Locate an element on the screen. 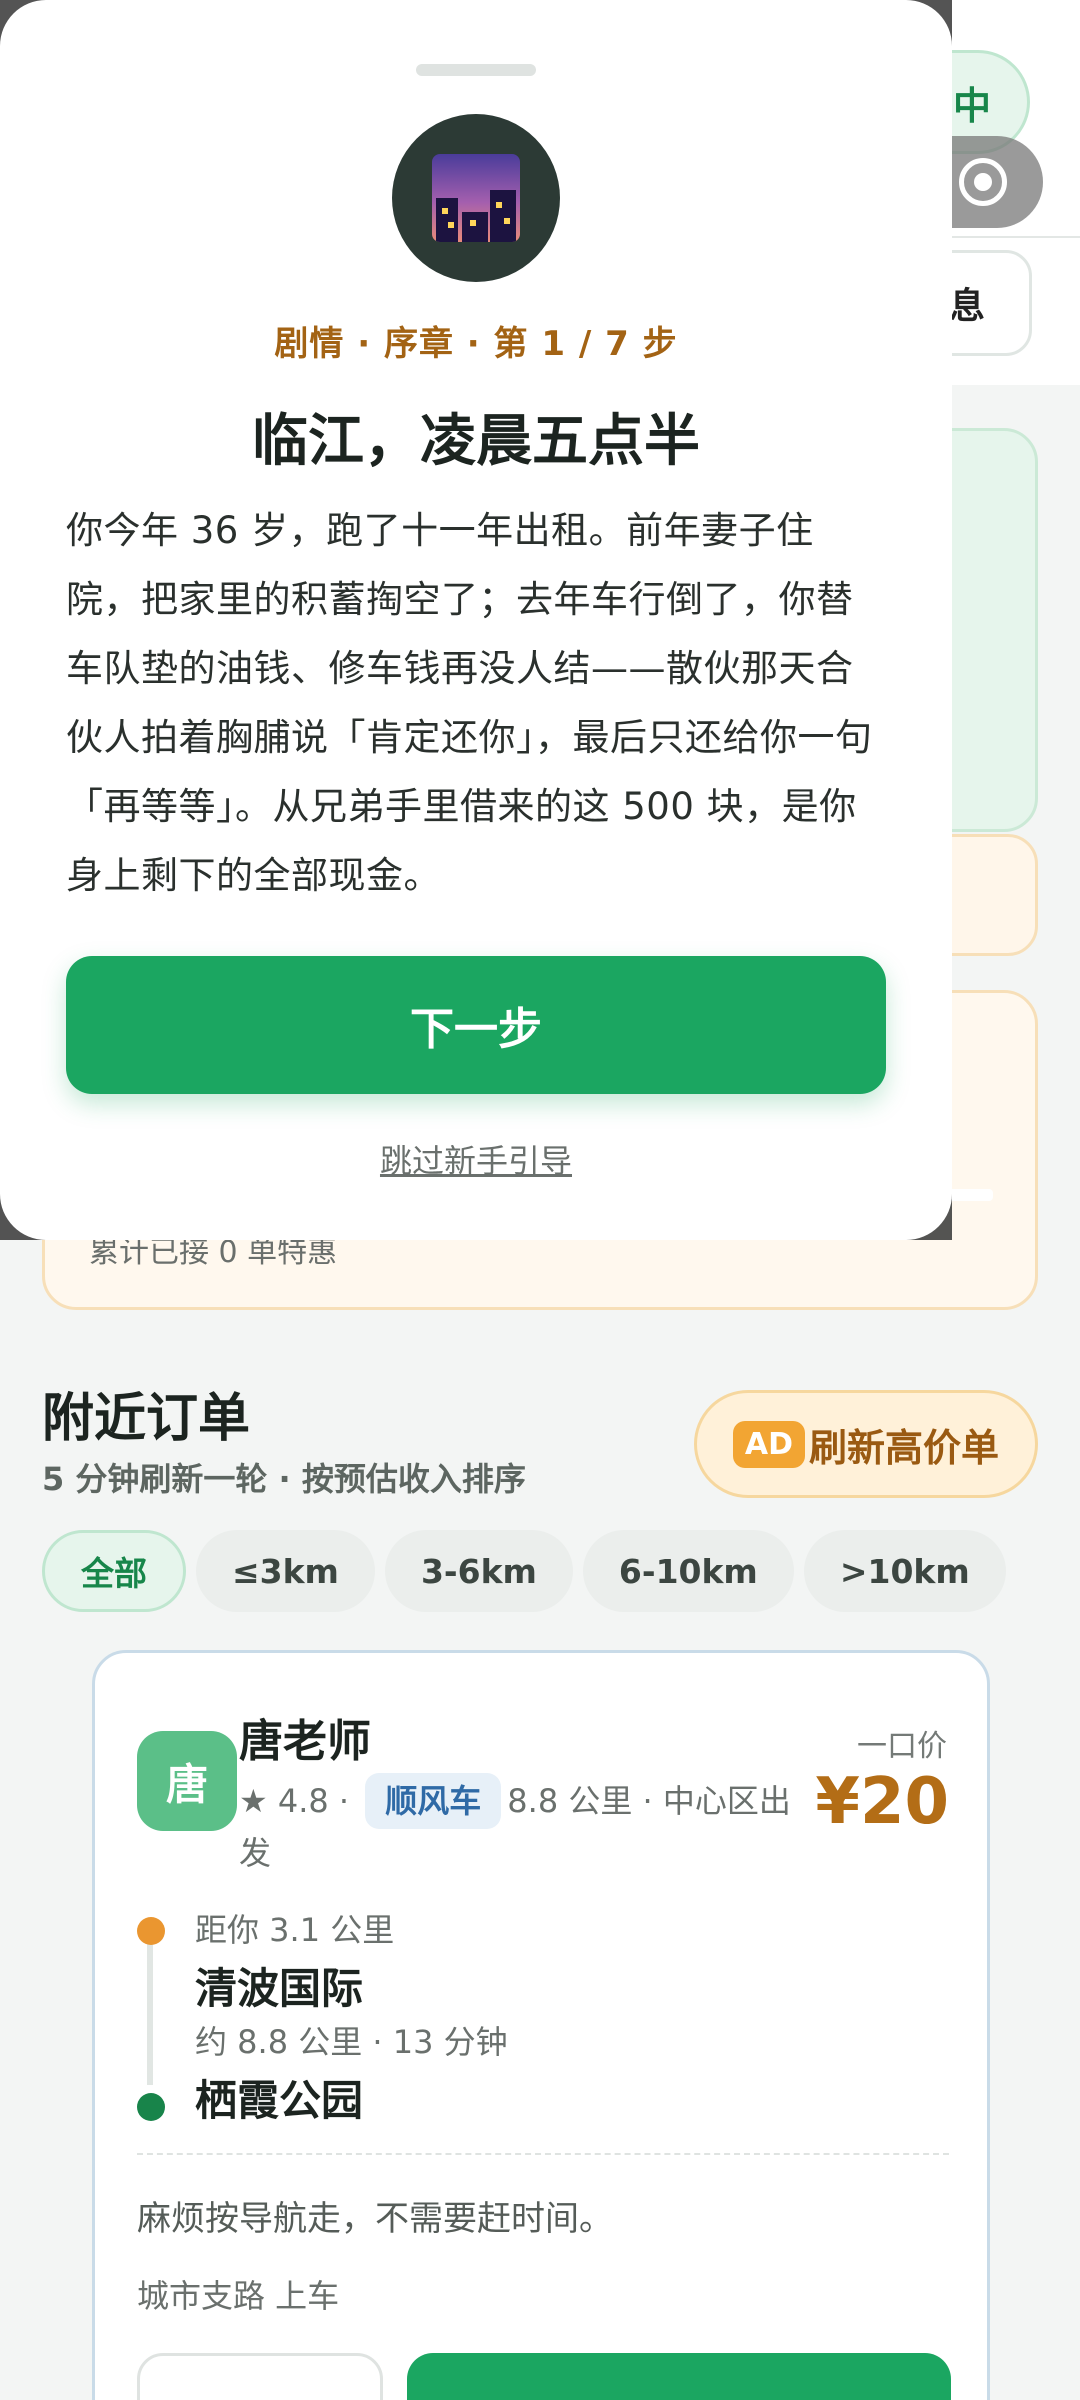 The height and width of the screenshot is (2400, 1080). fixed-price-label: 一口价 is located at coordinates (902, 1746).